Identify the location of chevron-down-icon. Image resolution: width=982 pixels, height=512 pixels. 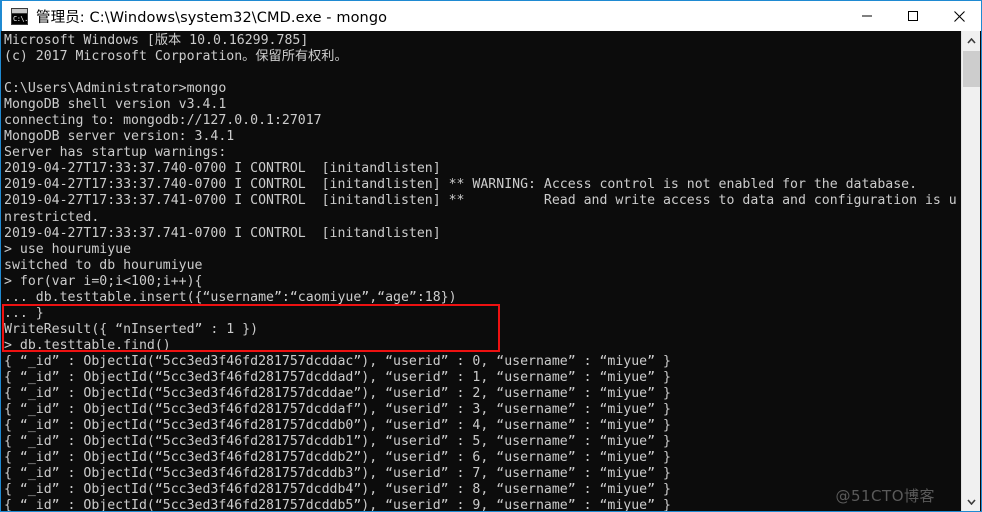
(971, 501).